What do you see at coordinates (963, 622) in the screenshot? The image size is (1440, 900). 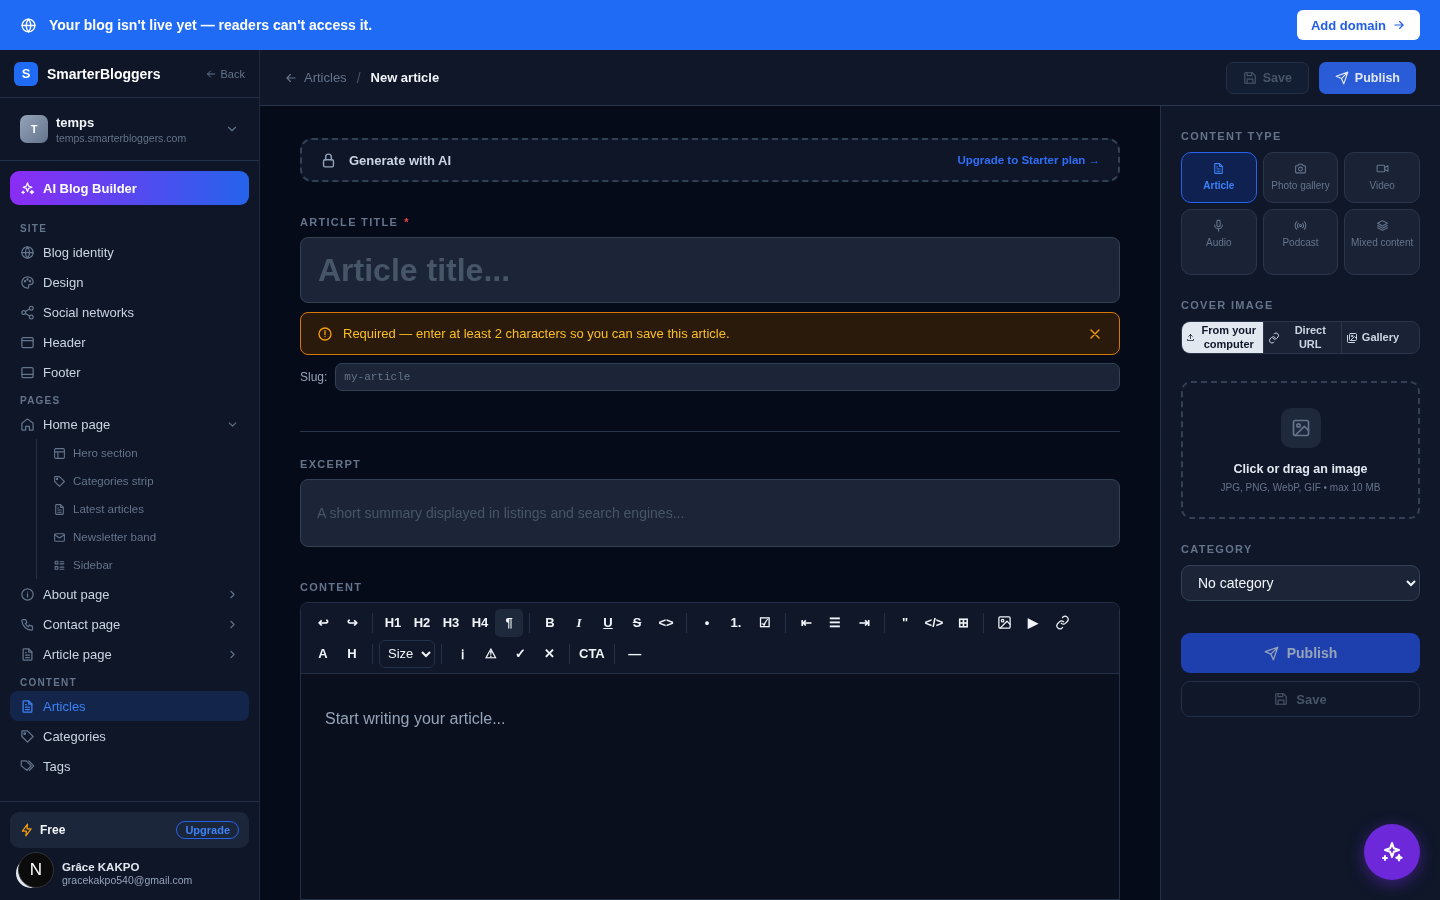 I see `toolbar-button: ⊞` at bounding box center [963, 622].